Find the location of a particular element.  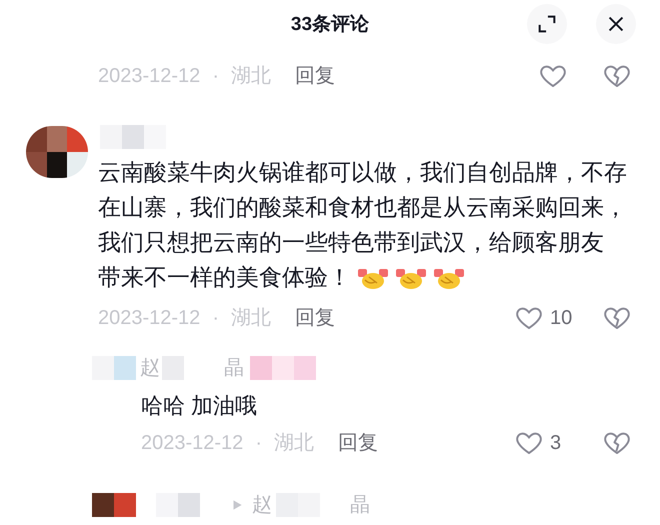

expand-icon is located at coordinates (547, 24).